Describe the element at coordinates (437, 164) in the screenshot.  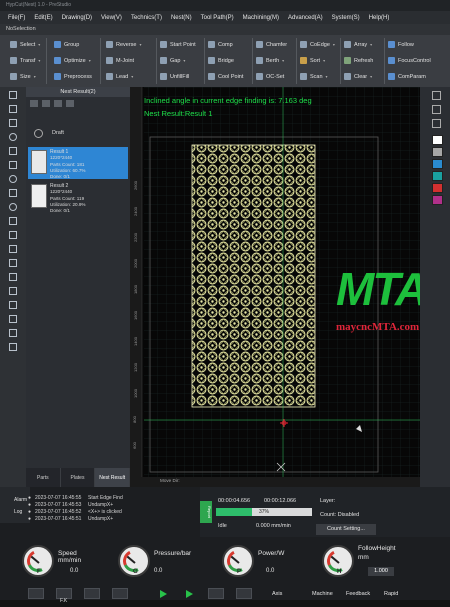
I see `layer-color-blue` at that location.